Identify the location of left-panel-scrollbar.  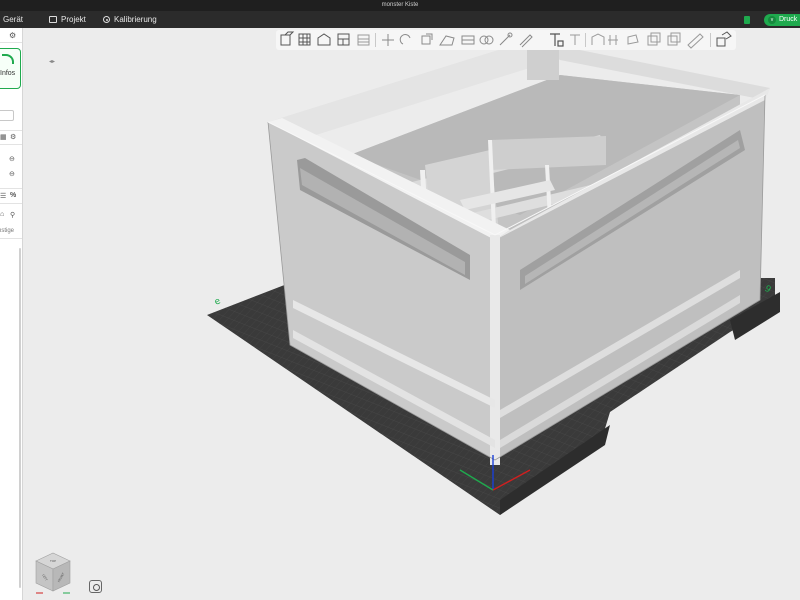
(20, 418).